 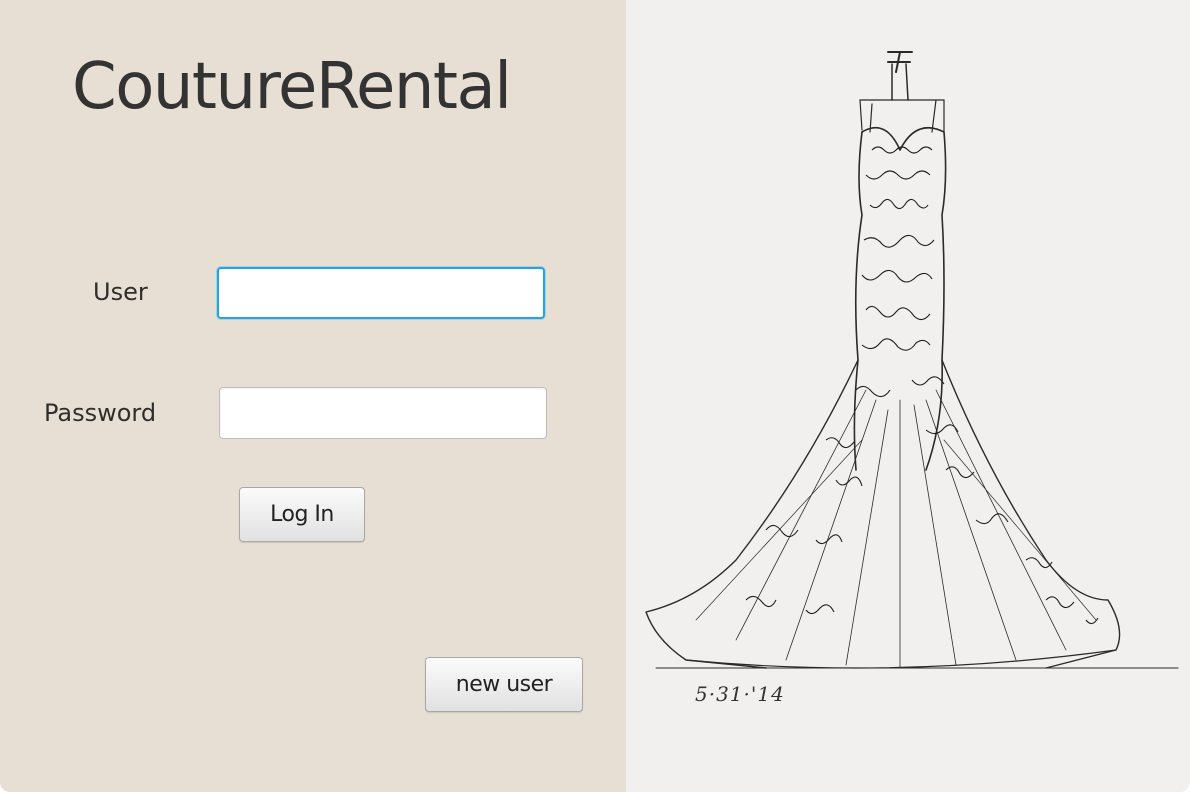 I want to click on password-label: Password, so click(x=100, y=413).